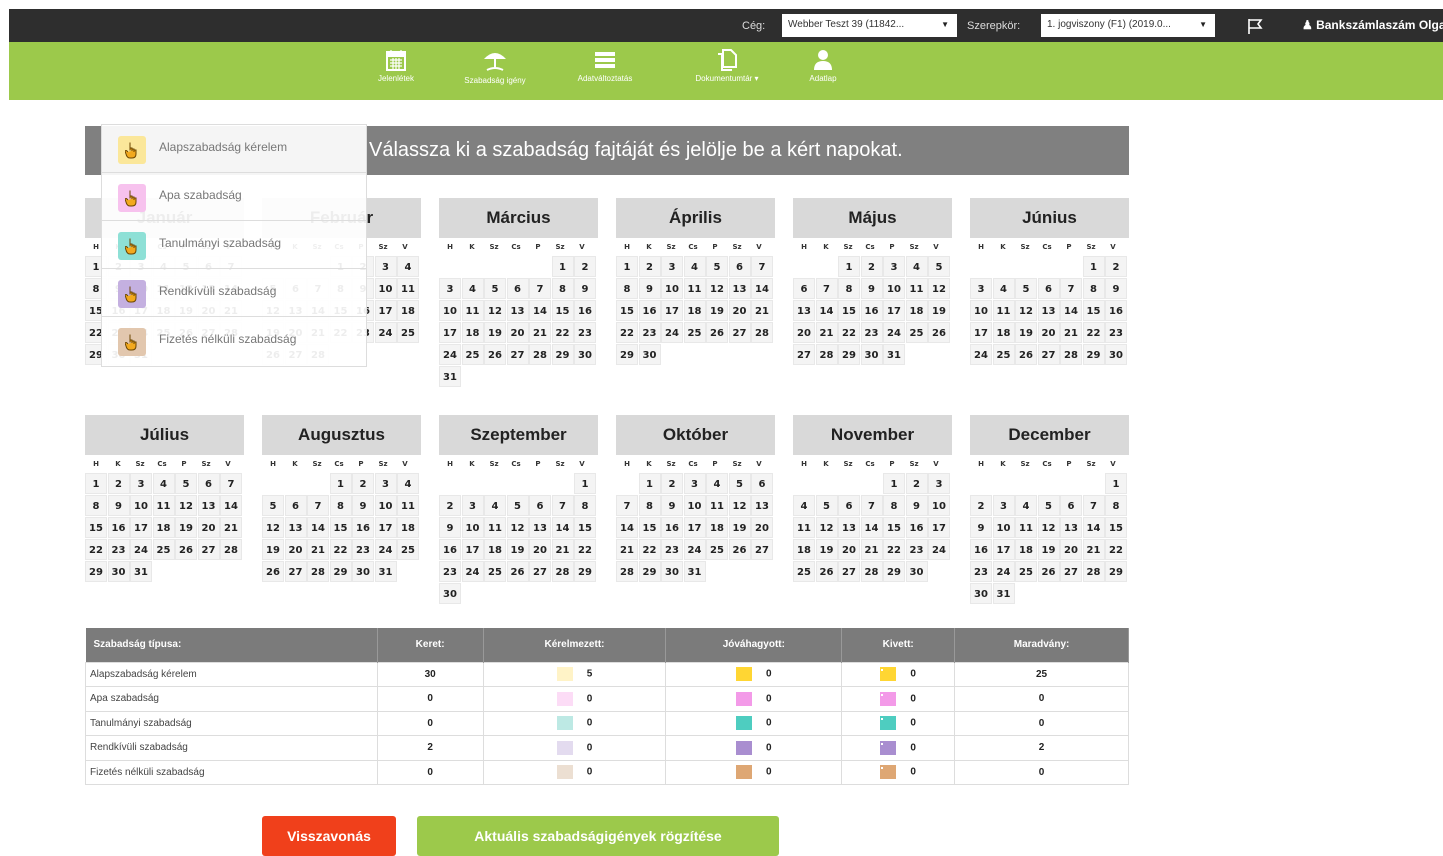 This screenshot has width=1443, height=856. Describe the element at coordinates (598, 836) in the screenshot. I see `save-requests-button: Aktuális szabadságigények rögzítése` at that location.